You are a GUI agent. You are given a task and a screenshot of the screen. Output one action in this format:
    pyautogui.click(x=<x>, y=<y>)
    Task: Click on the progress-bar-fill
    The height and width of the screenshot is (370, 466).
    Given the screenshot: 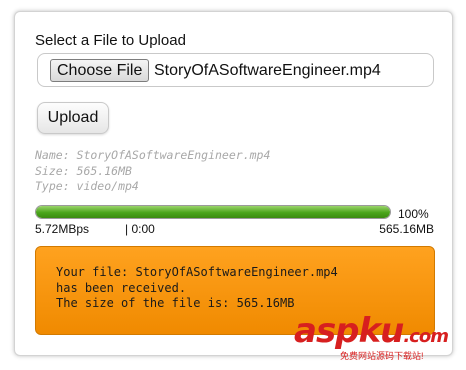 What is the action you would take?
    pyautogui.click(x=213, y=212)
    